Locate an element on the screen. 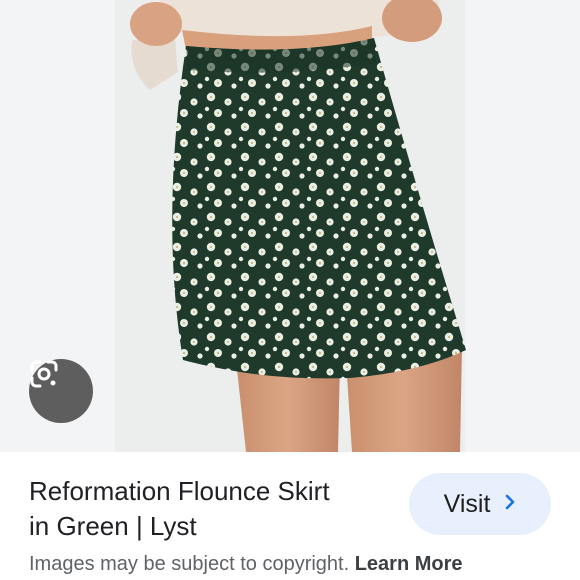 This screenshot has width=580, height=580. copyright-text: Images may be subject to copyright. is located at coordinates (189, 564).